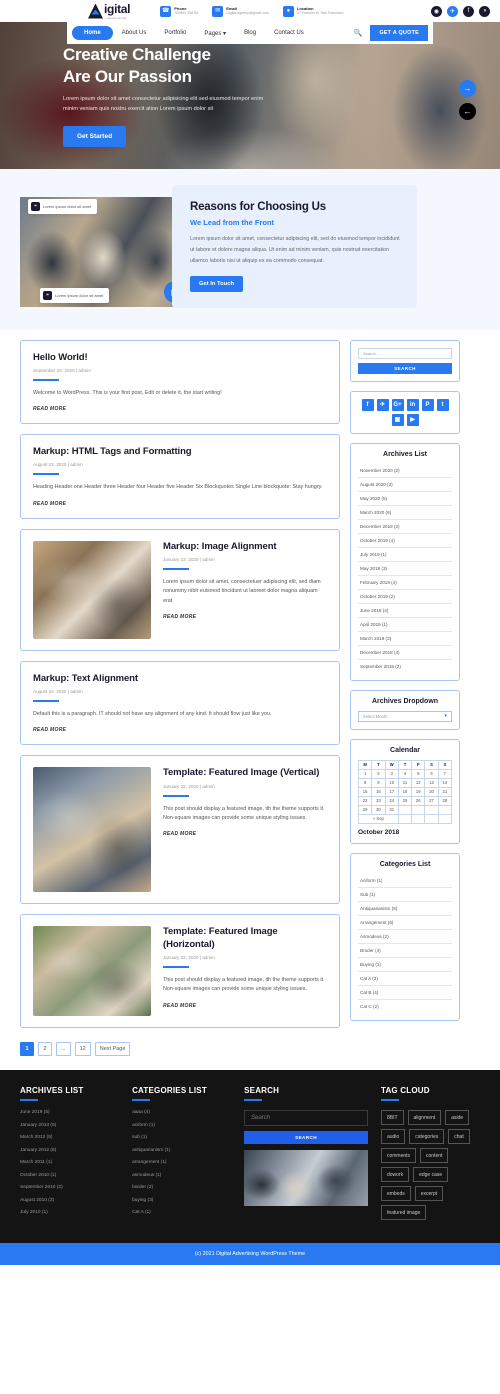 This screenshot has height=1394, width=500. What do you see at coordinates (180, 452) in the screenshot?
I see `post-title: Markup: HTML Tags and Formatting` at bounding box center [180, 452].